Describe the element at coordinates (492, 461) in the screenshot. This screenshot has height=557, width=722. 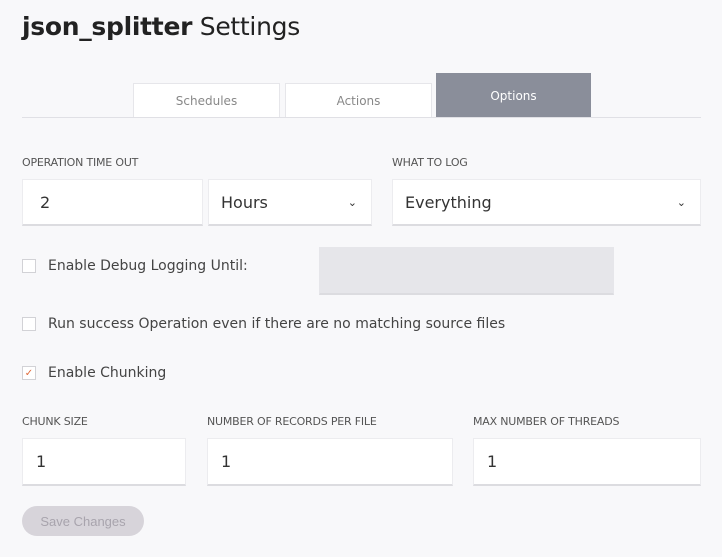
I see `max-threads-value: 1` at that location.